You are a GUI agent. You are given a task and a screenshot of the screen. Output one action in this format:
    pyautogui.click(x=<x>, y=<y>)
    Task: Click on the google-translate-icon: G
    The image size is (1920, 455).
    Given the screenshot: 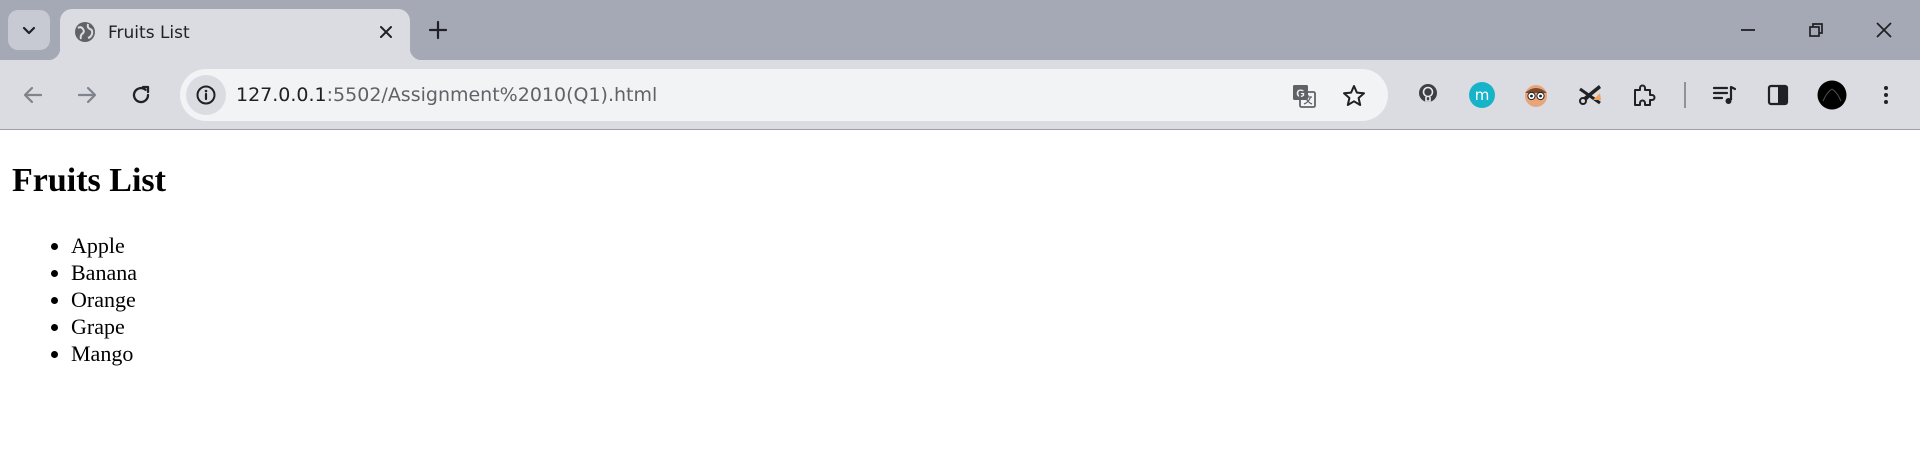 What is the action you would take?
    pyautogui.click(x=1304, y=96)
    